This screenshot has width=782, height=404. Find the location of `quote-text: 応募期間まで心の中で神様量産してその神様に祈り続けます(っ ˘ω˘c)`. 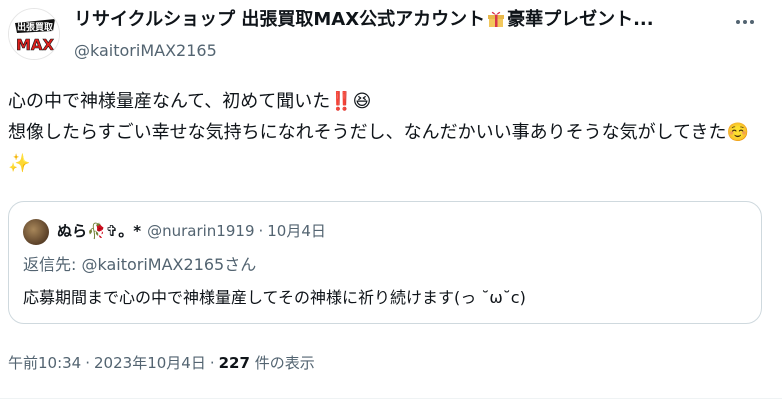

quote-text: 応募期間まで心の中で神様量産してその神様に祈り続けます(っ ˘ω˘c) is located at coordinates (274, 297).